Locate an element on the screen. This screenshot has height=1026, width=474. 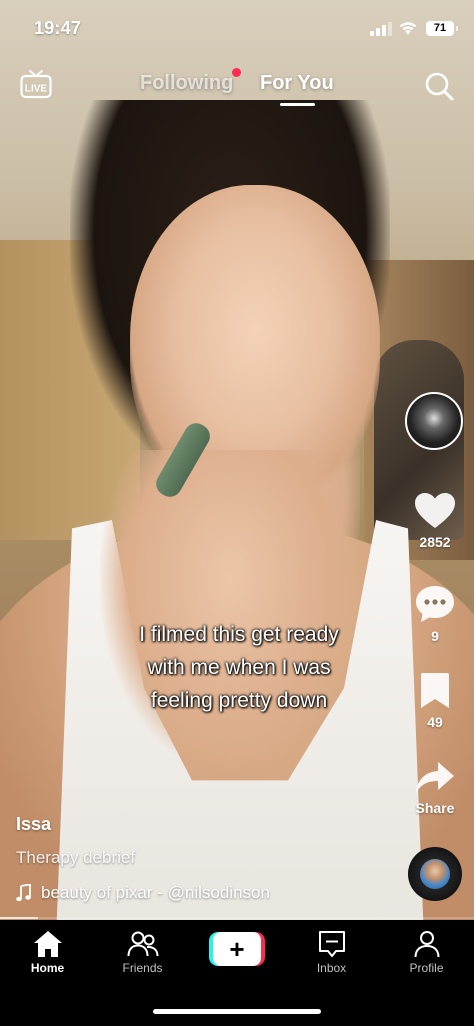
plus-icon: + is located at coordinates (237, 949).